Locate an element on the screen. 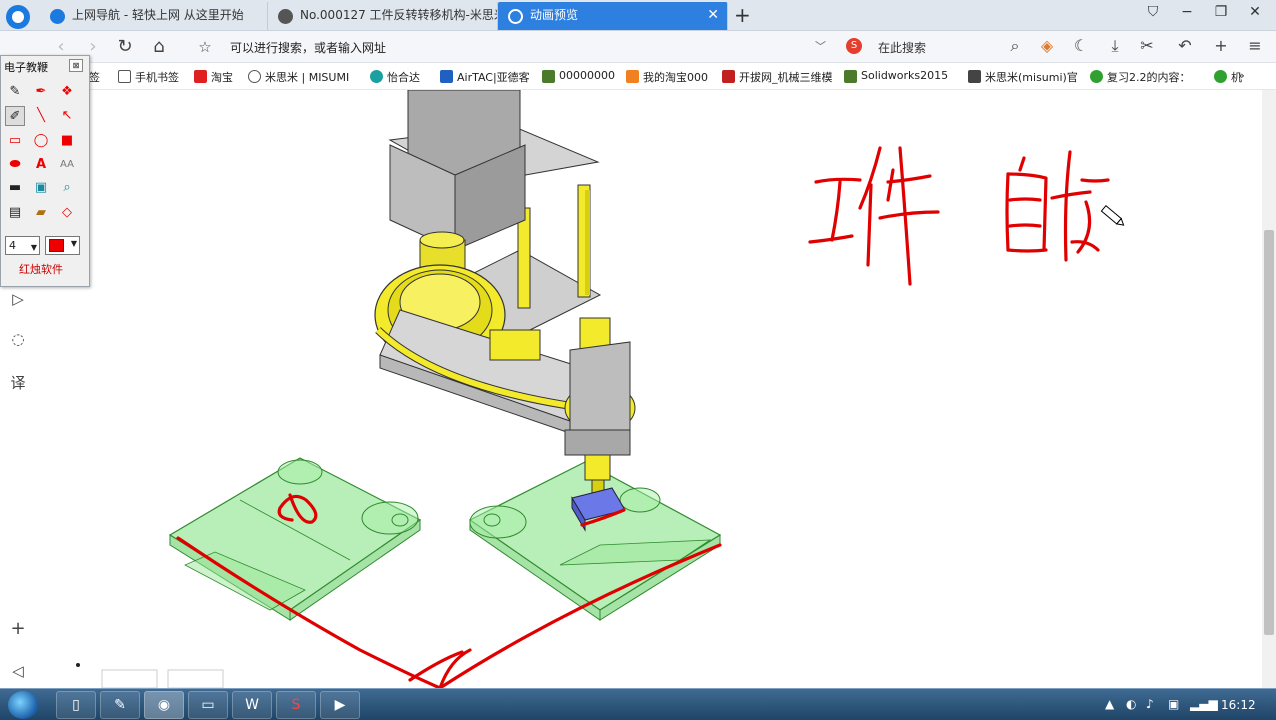  vertical-scrollbar is located at coordinates (1269, 389).